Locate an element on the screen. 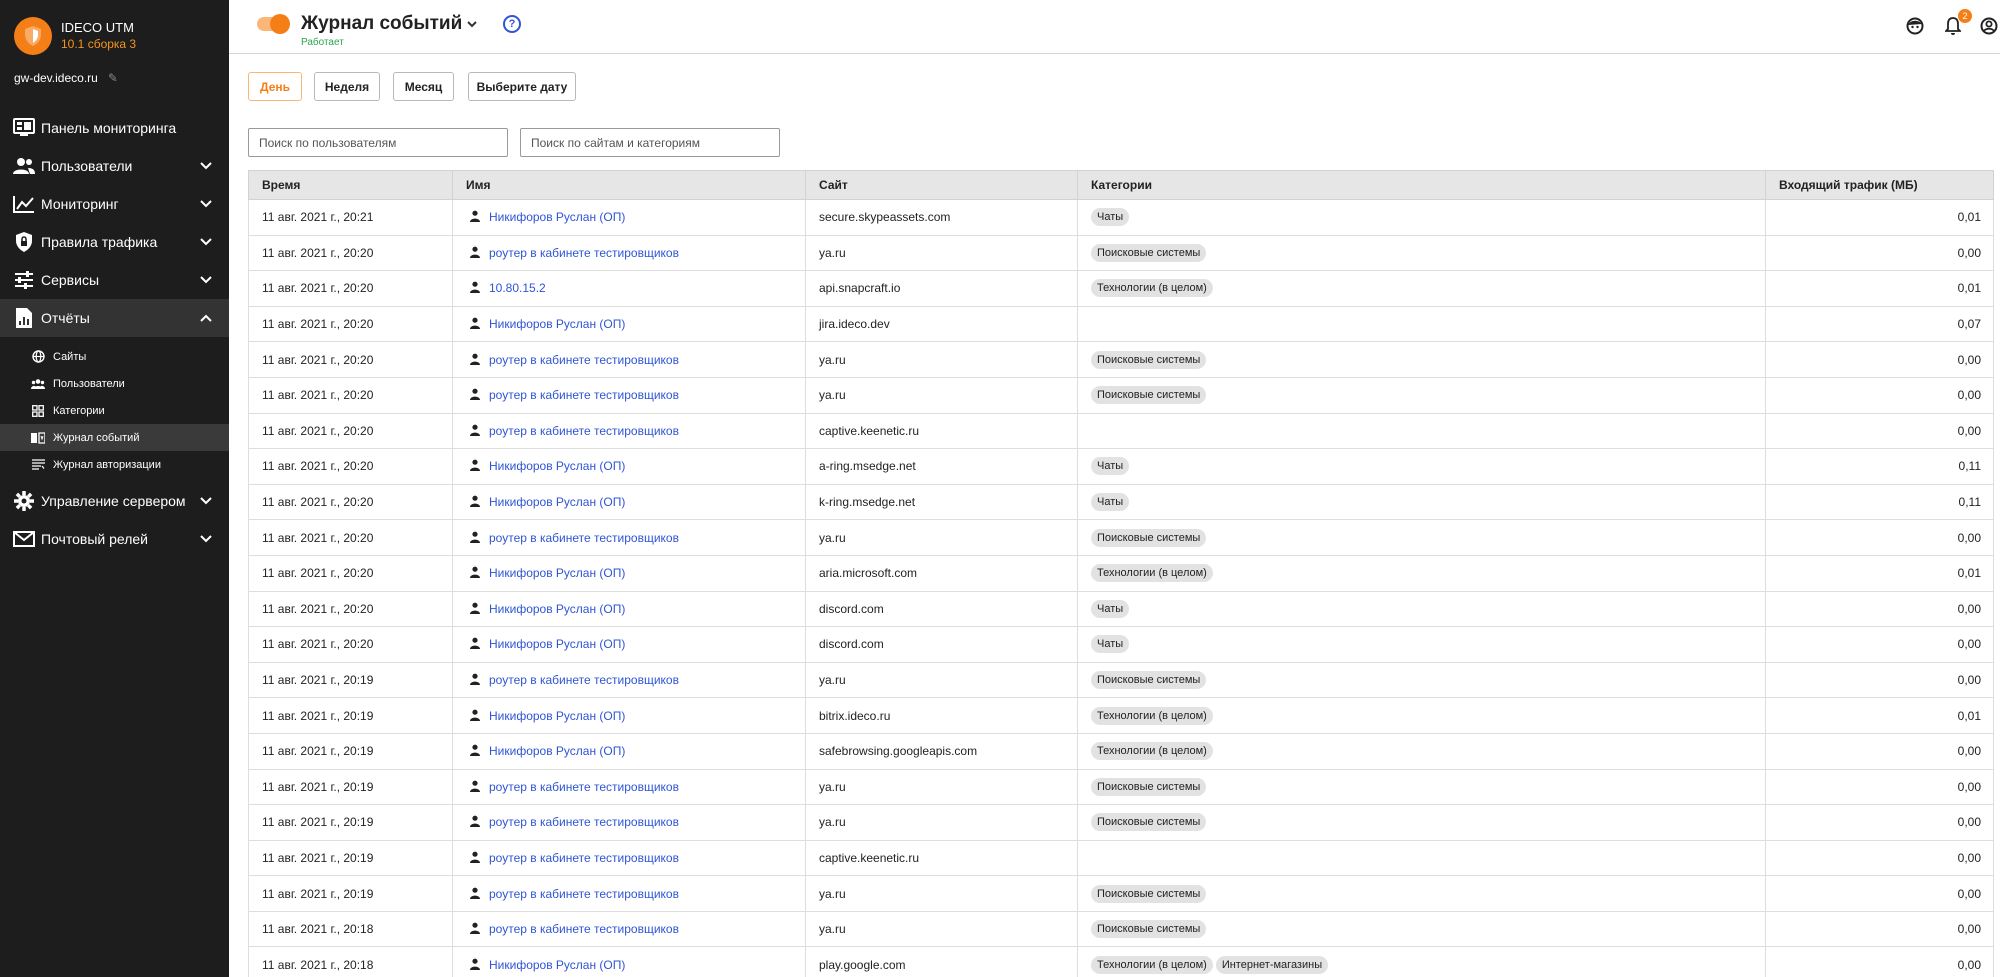 This screenshot has width=2000, height=977. sidebar-subitem-event-log: Журнал событий is located at coordinates (114, 437).